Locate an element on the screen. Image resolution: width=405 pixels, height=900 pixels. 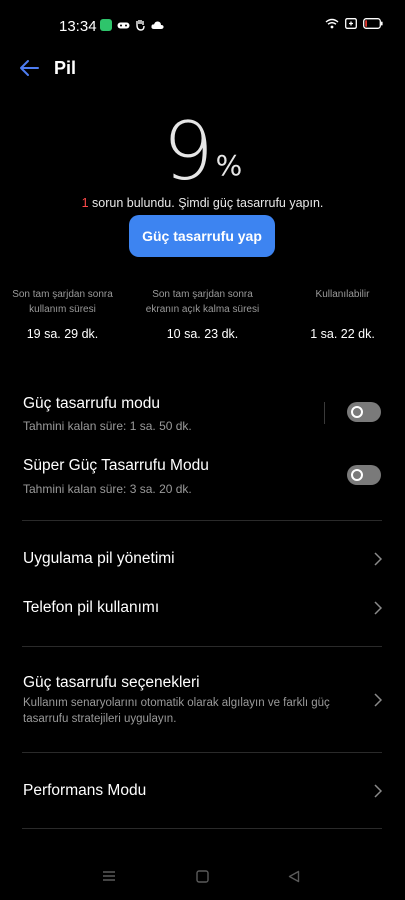
notification-icons is located at coordinates (132, 25).